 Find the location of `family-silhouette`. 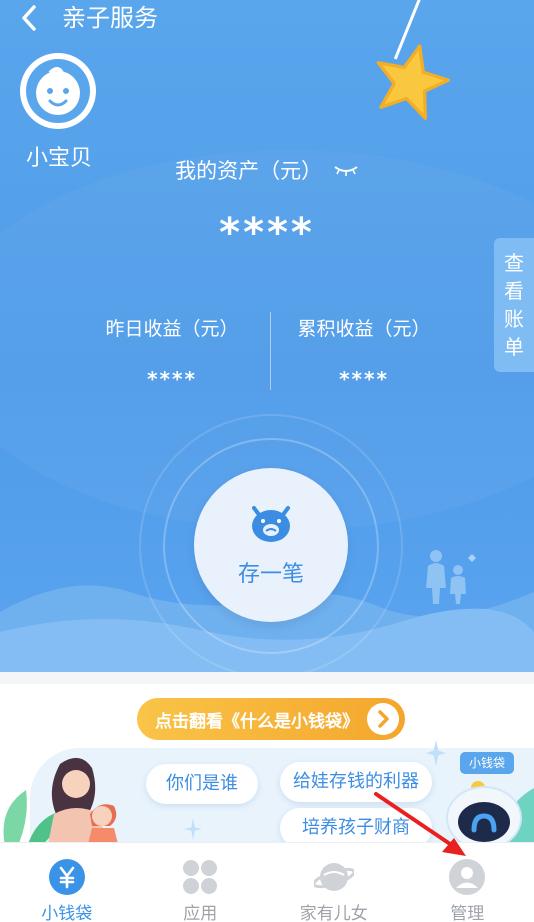

family-silhouette is located at coordinates (451, 577).